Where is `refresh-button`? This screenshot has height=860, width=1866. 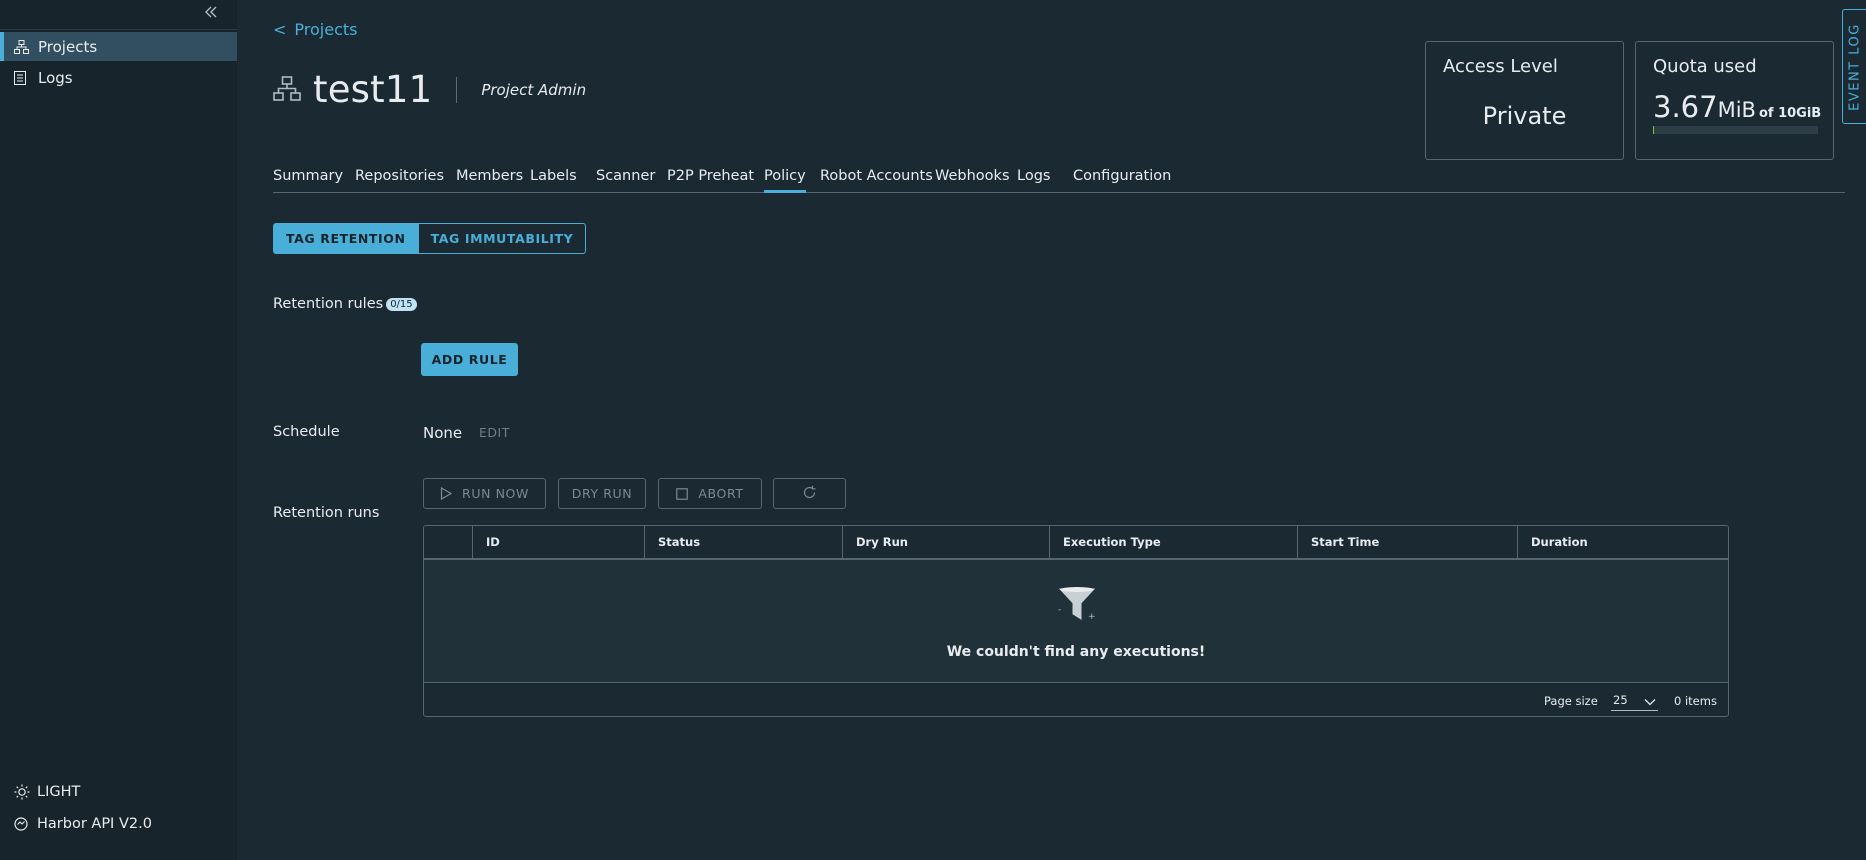 refresh-button is located at coordinates (809, 493).